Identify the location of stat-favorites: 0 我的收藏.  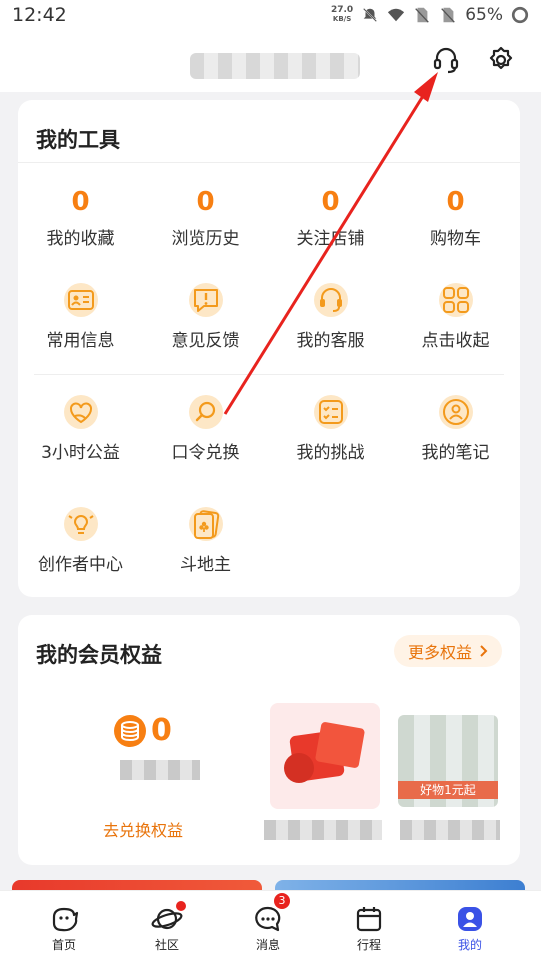
(80, 217).